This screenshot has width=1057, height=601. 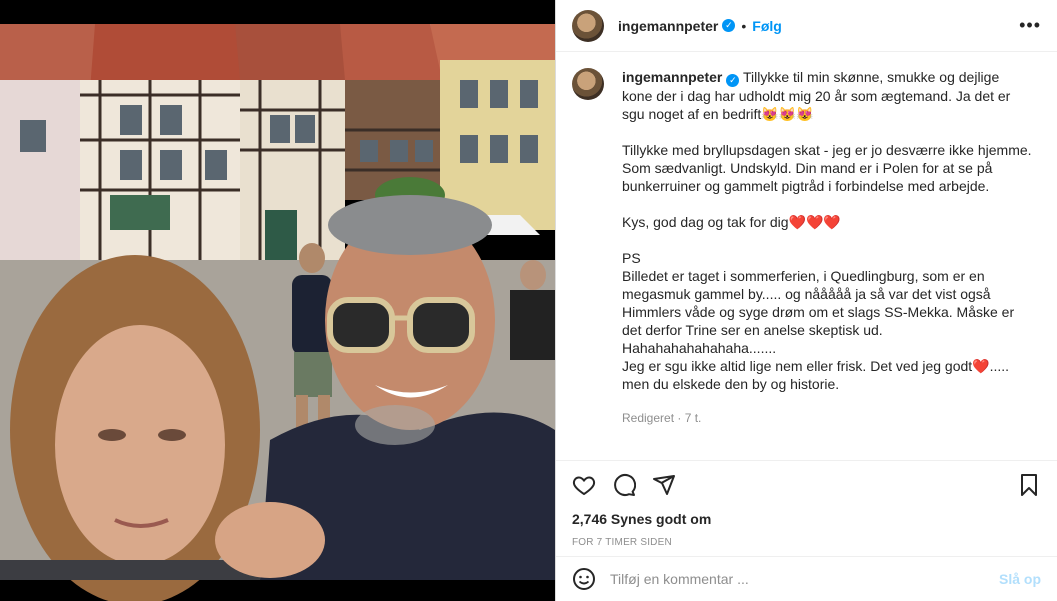 I want to click on post-actions: 2,746 Synes godt om FOR 7 TIMER SIDEN, so click(x=806, y=508).